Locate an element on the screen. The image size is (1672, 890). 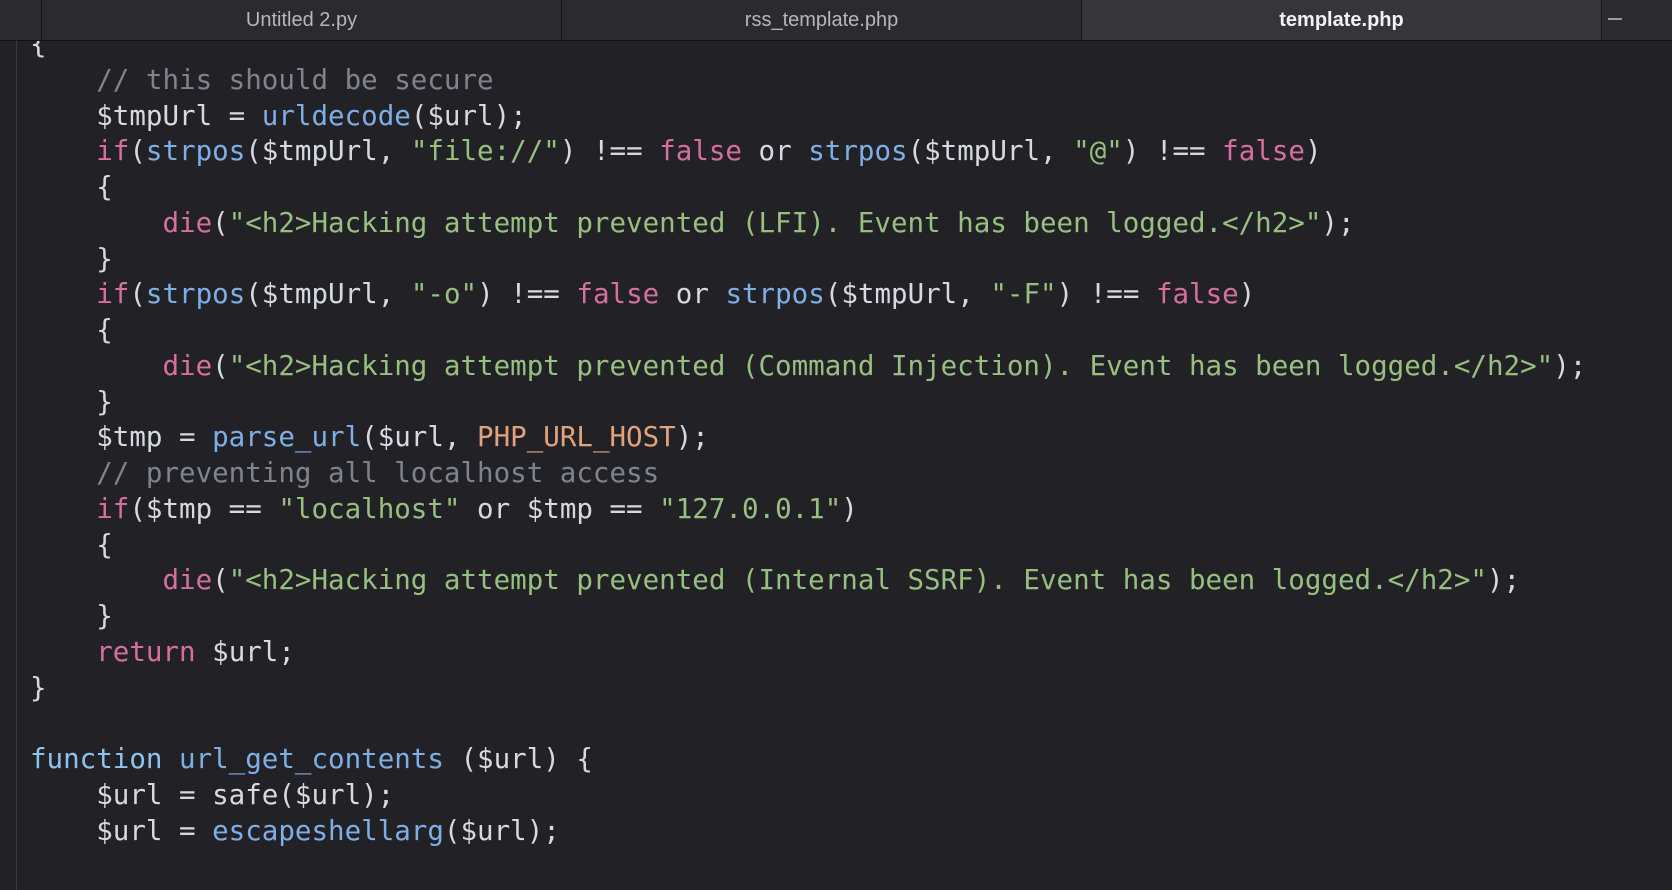
code-line: function url_get_contents ($url) { is located at coordinates (311, 759).